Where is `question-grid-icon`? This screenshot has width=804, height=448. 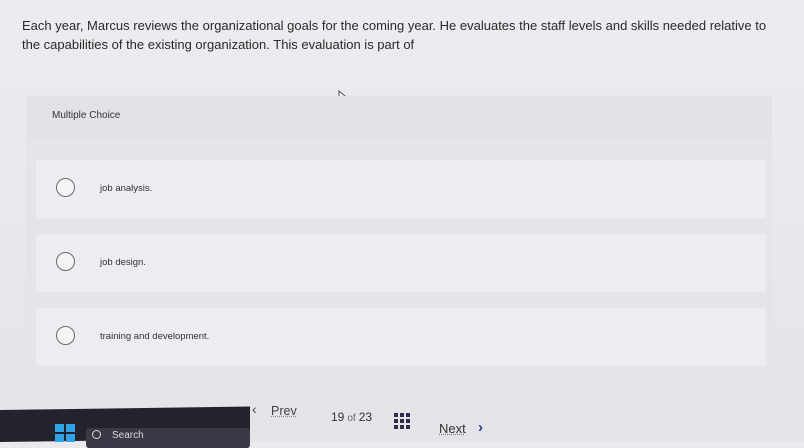
question-grid-icon is located at coordinates (402, 421).